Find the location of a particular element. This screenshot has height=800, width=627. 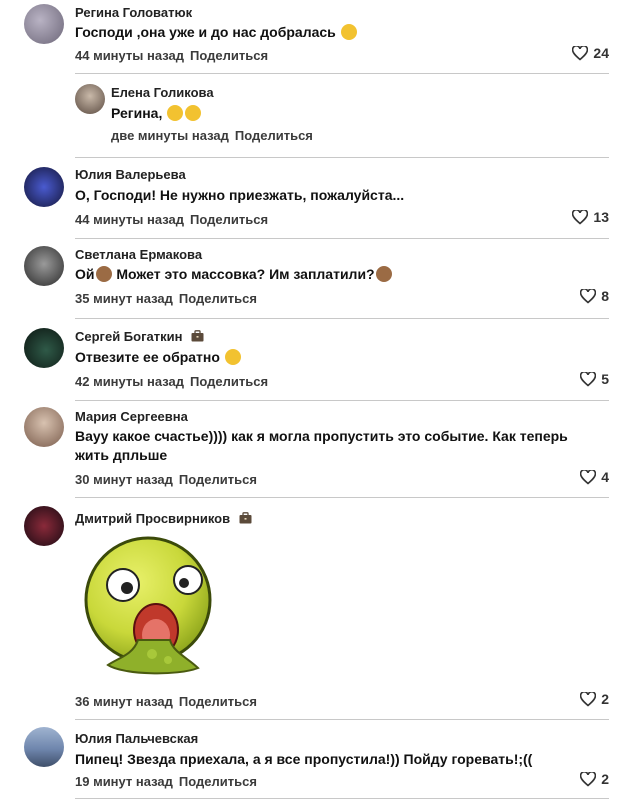

like-count: 8 is located at coordinates (605, 296).